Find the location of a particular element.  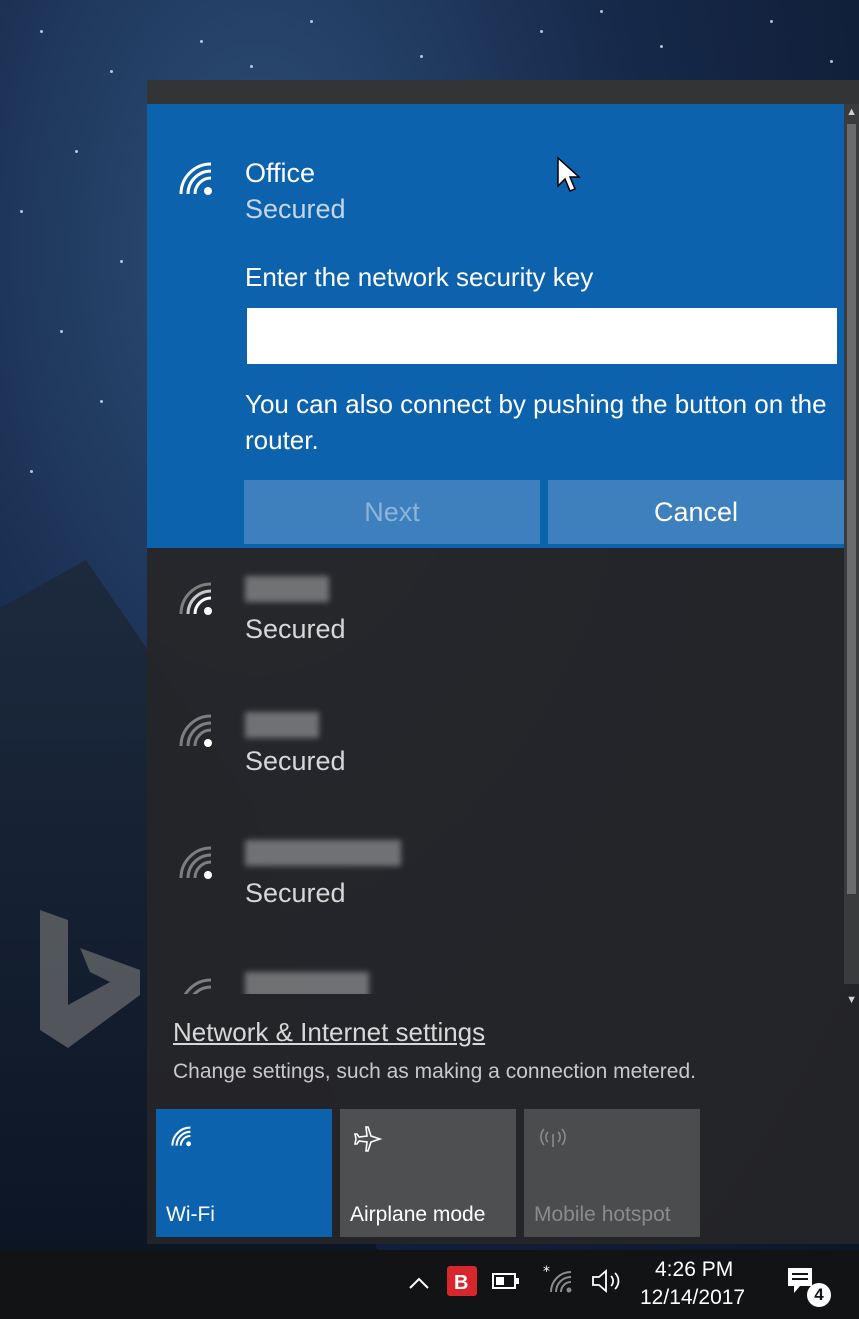

network-name: Office is located at coordinates (280, 173).